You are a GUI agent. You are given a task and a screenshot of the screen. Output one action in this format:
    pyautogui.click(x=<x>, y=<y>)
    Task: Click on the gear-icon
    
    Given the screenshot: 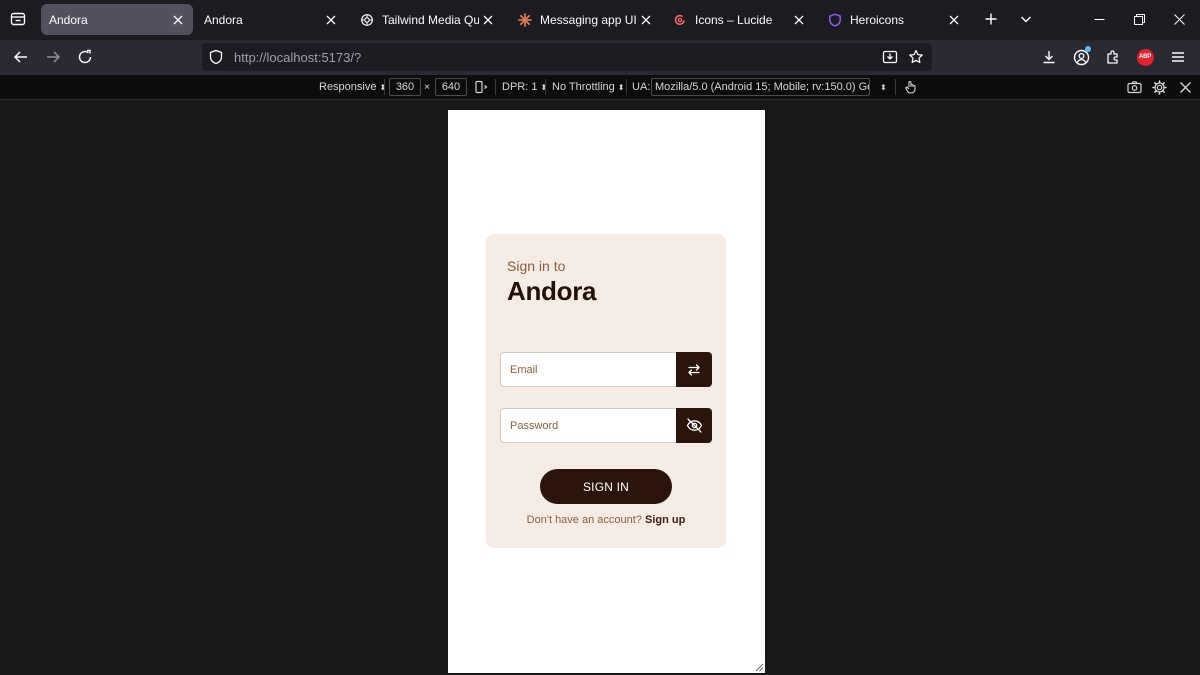 What is the action you would take?
    pyautogui.click(x=1159, y=87)
    